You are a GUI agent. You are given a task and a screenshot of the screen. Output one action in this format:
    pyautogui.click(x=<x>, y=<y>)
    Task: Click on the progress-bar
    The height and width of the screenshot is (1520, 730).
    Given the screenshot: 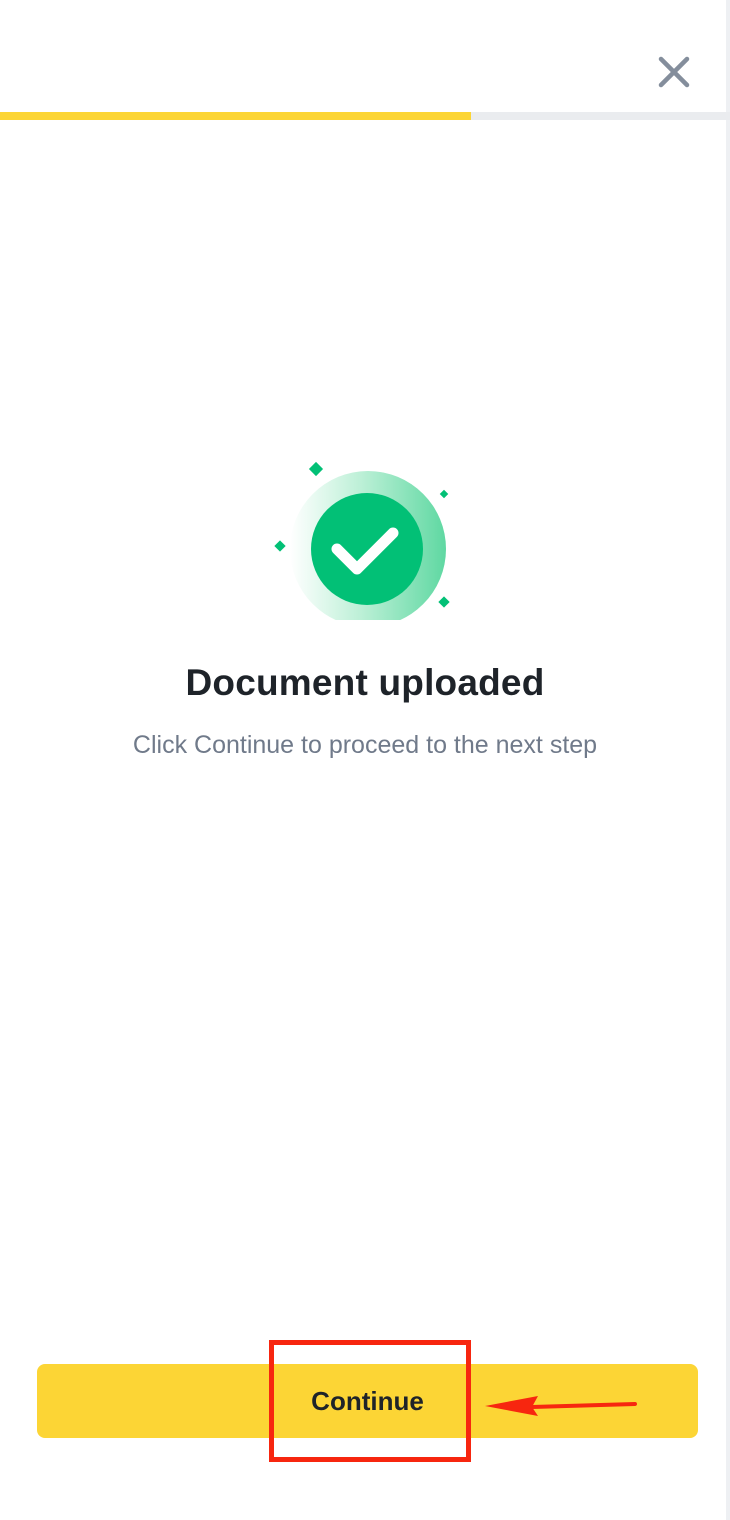 What is the action you would take?
    pyautogui.click(x=365, y=116)
    